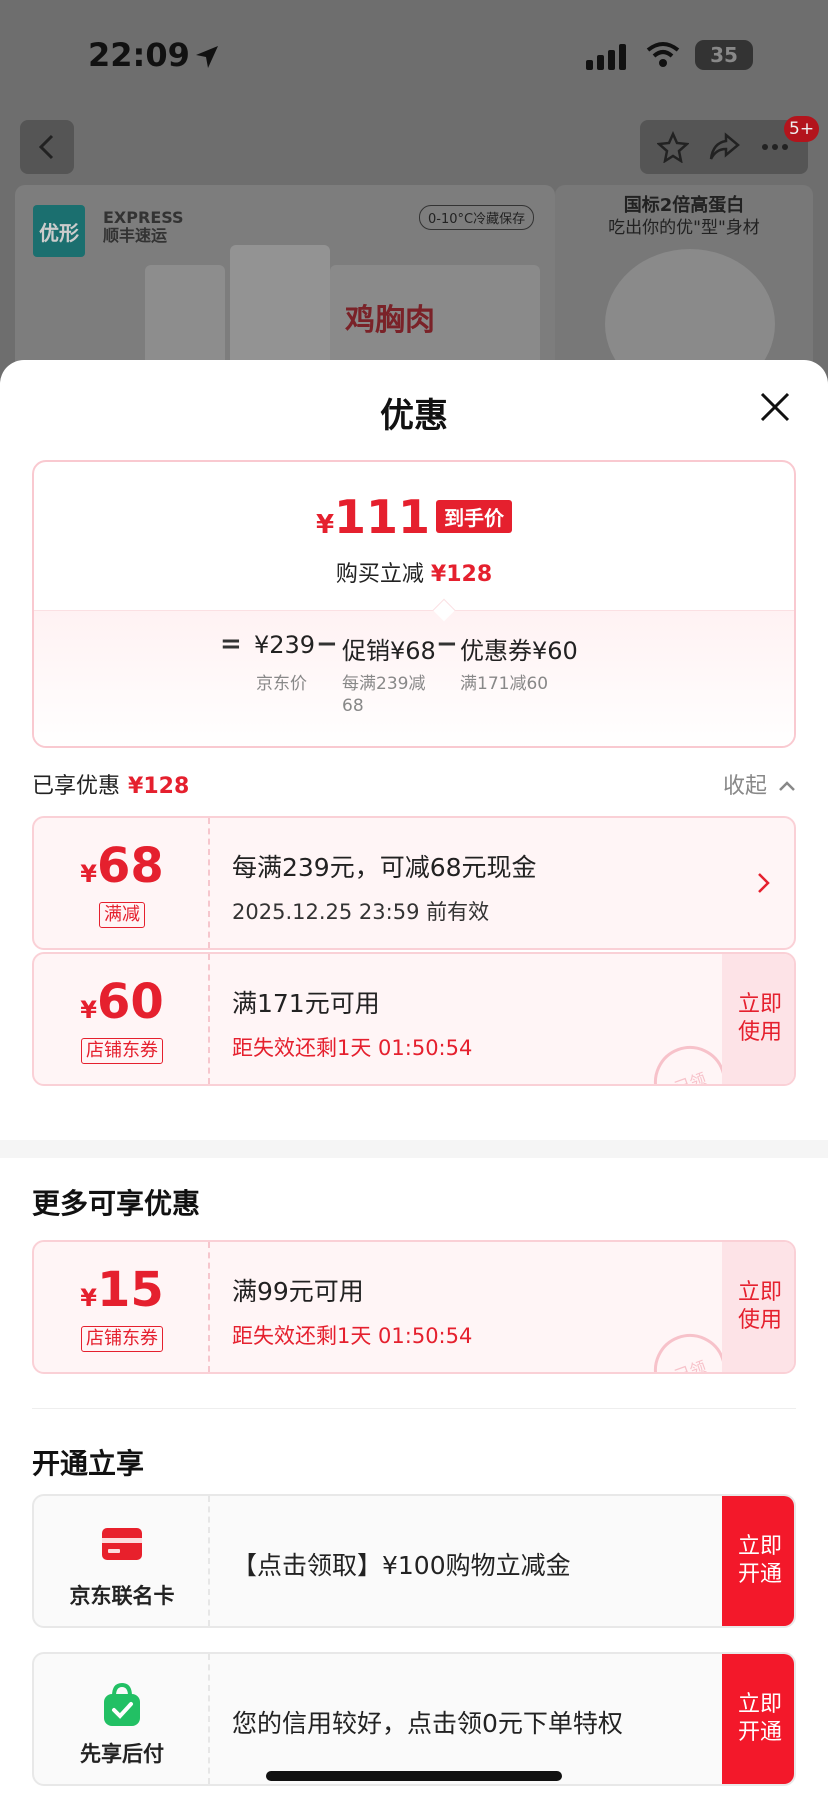 Image resolution: width=828 pixels, height=1795 pixels. Describe the element at coordinates (787, 786) in the screenshot. I see `chevron-up-icon` at that location.